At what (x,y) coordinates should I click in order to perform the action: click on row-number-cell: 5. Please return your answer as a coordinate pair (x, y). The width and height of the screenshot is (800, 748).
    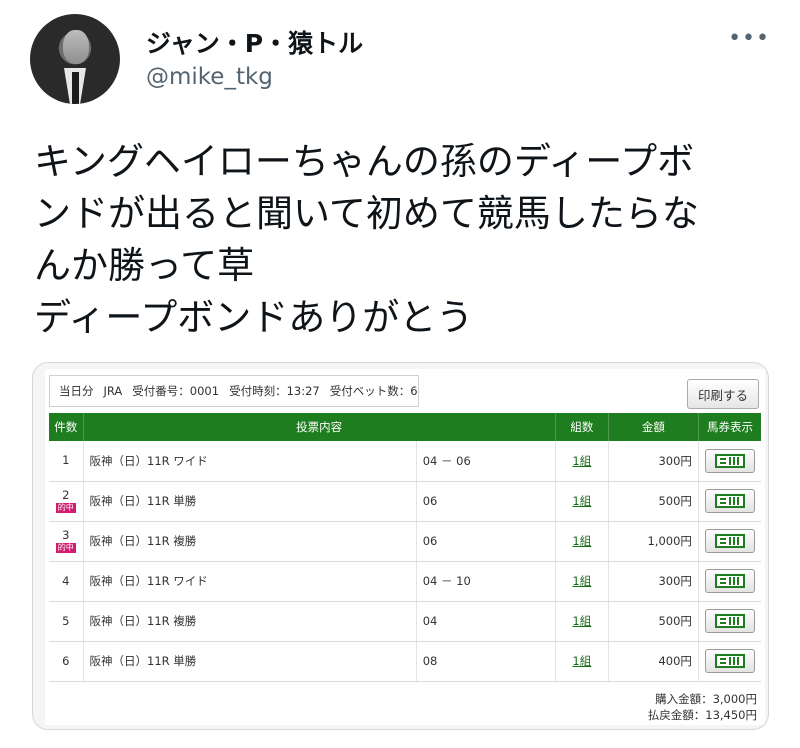
    Looking at the image, I should click on (66, 621).